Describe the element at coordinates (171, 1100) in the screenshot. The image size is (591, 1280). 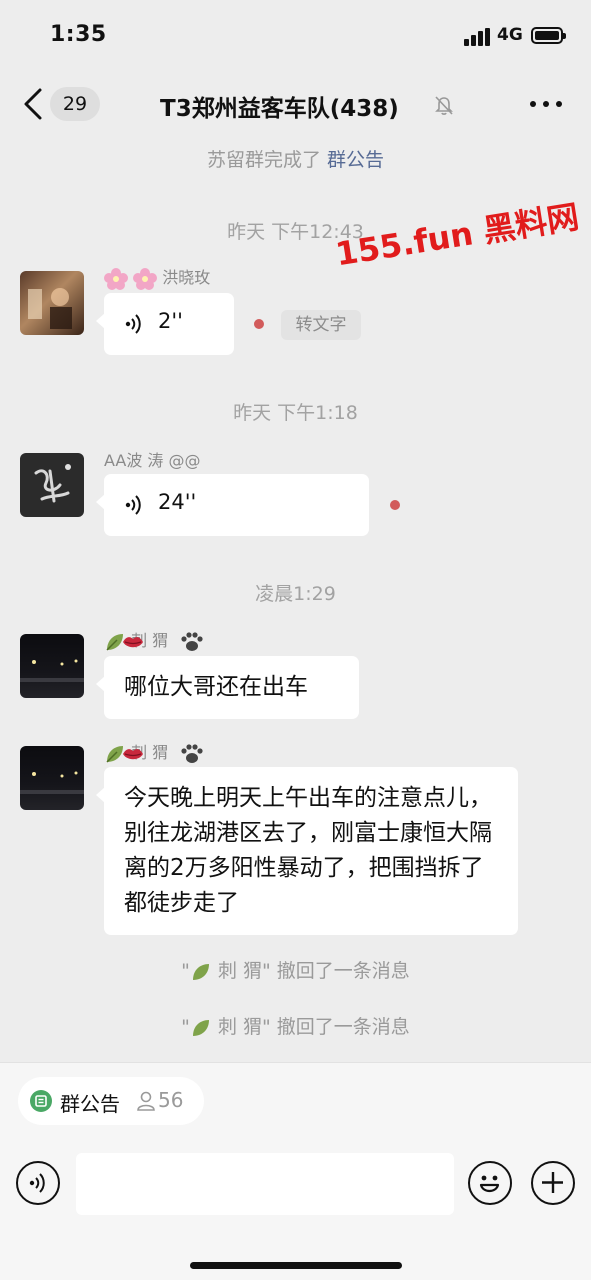
I see `group-notice-read-count: 56` at that location.